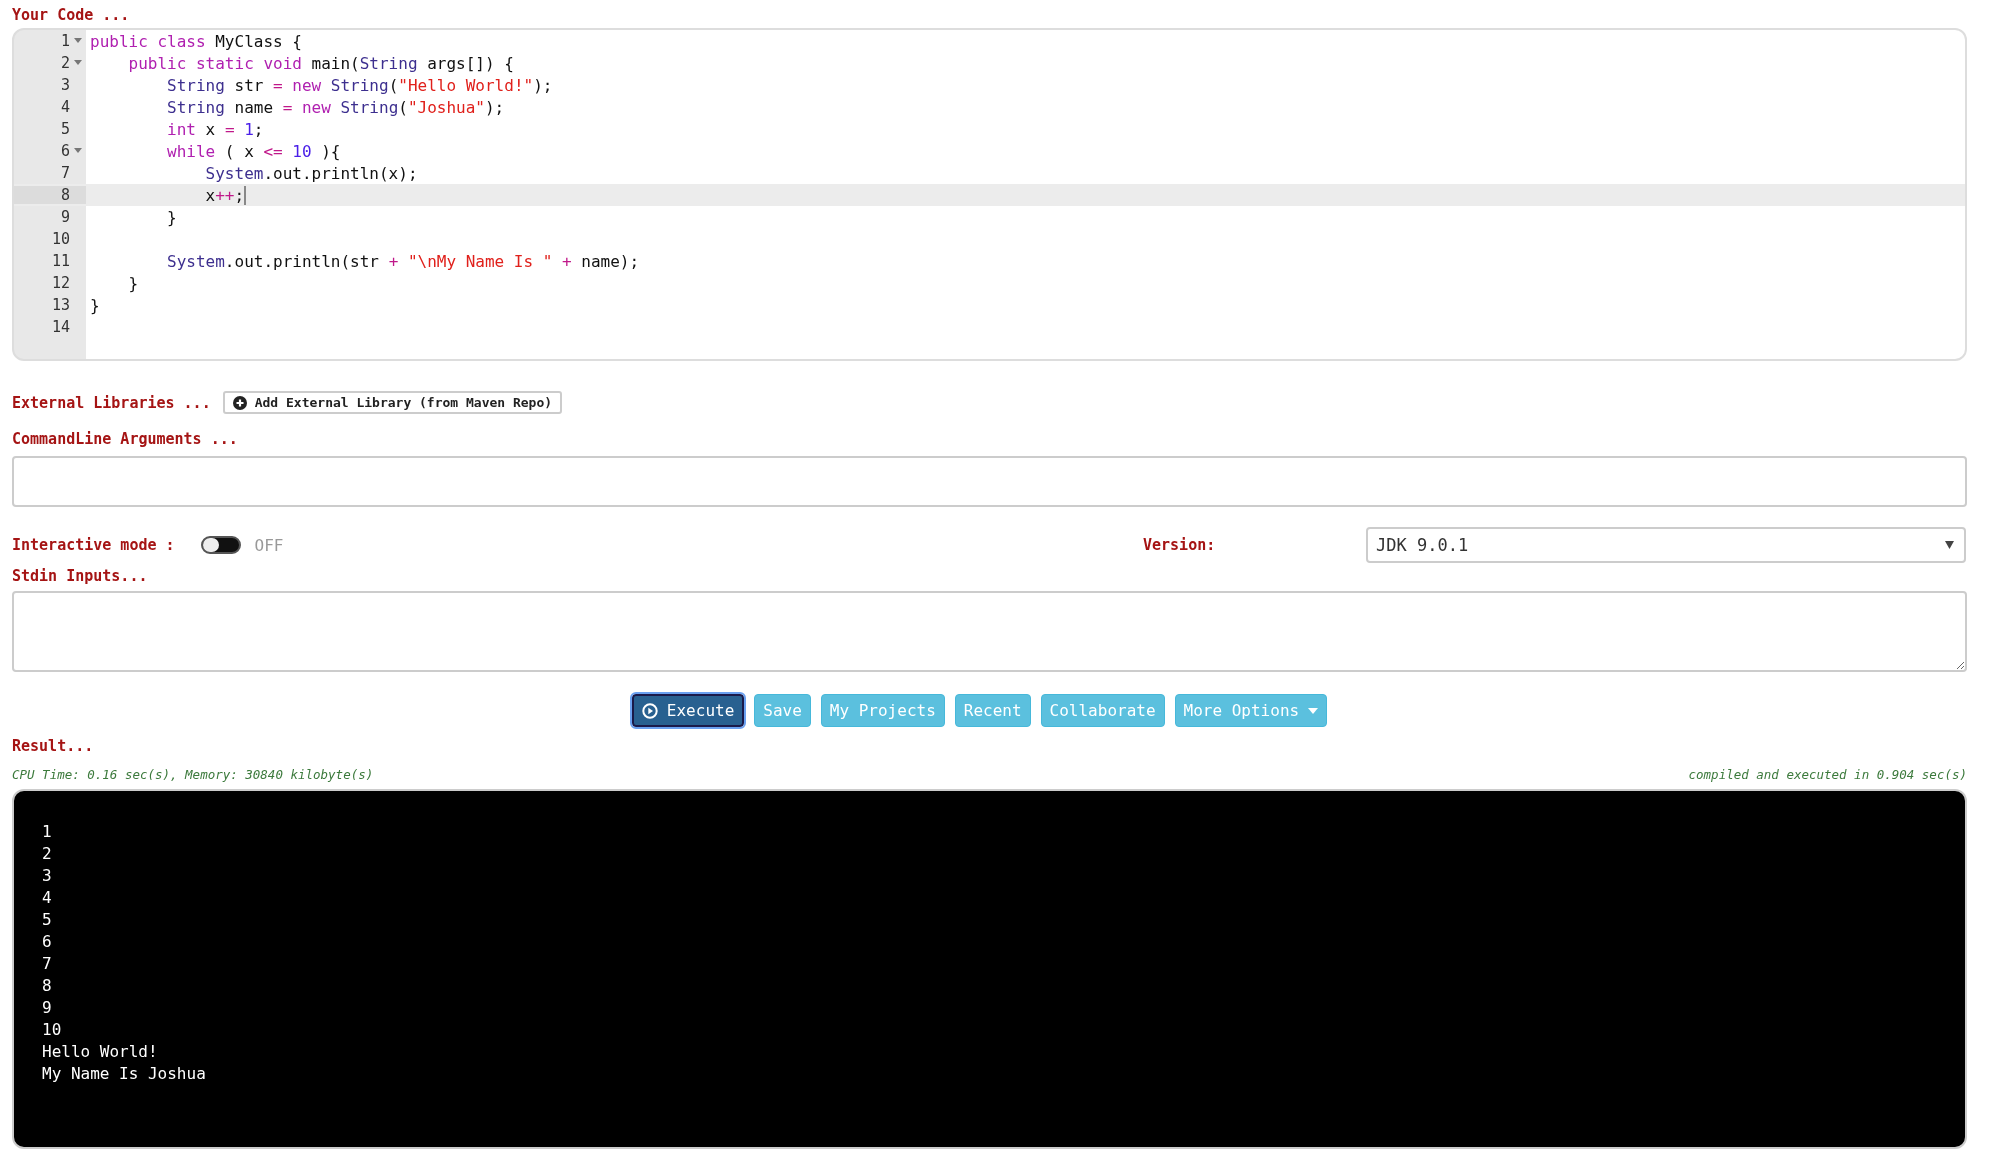 This screenshot has width=1995, height=1149. I want to click on code-line: public class MyClass {, so click(195, 41).